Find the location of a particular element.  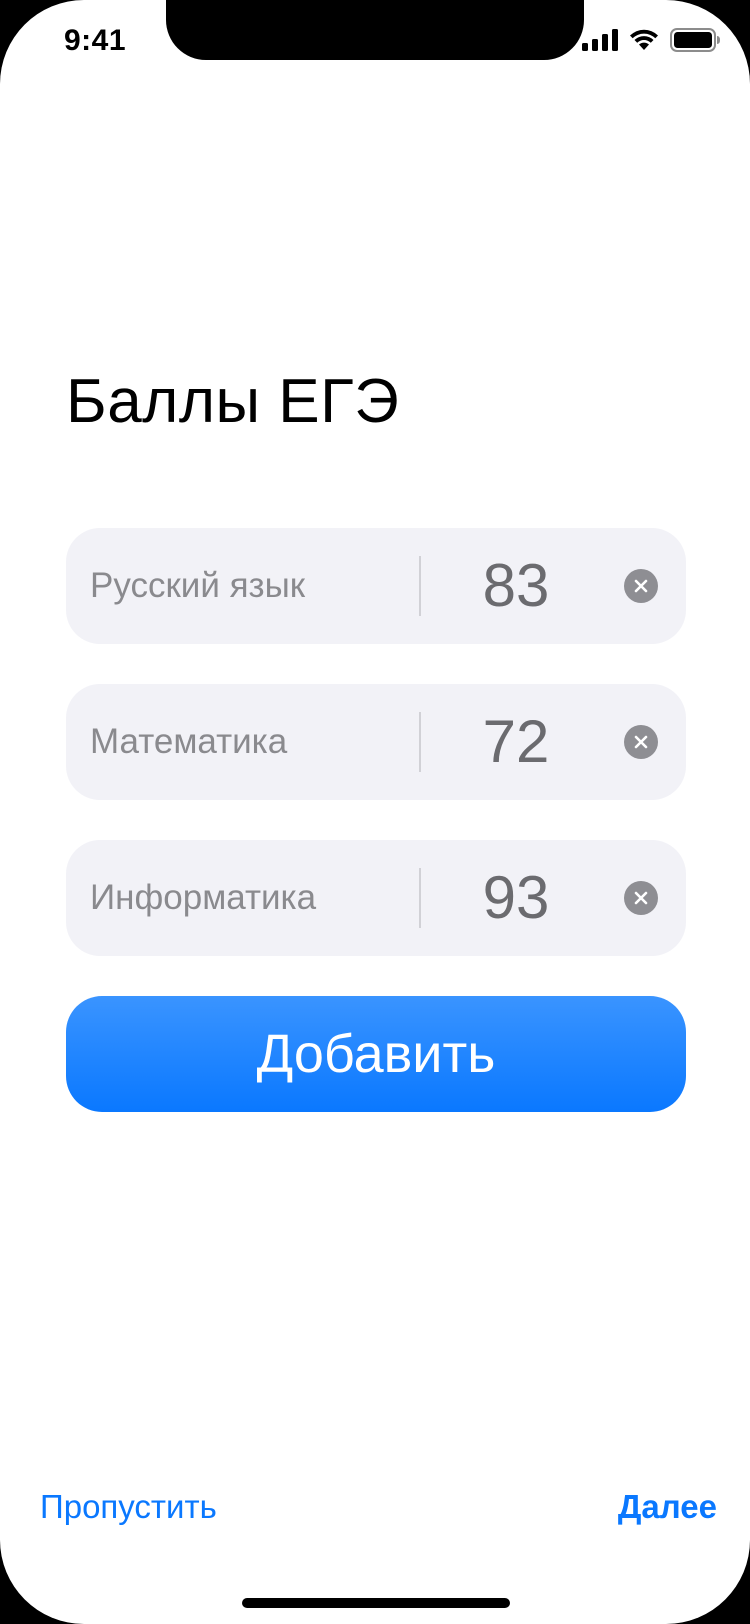

home-indicator is located at coordinates (376, 1603).